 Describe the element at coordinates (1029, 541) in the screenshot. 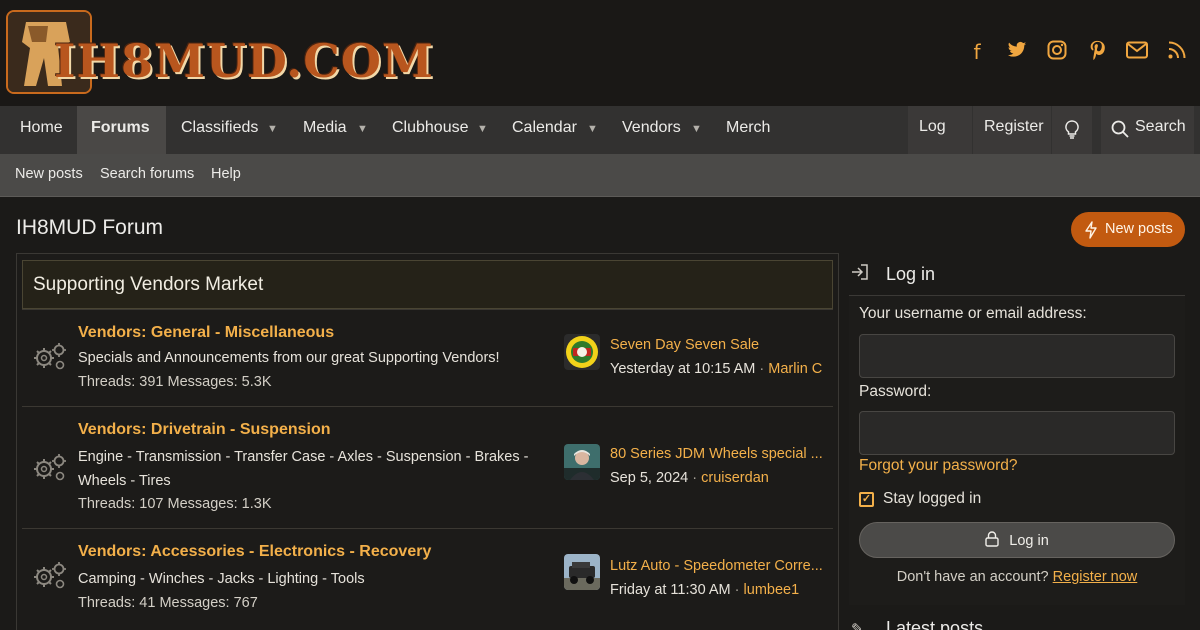

I see `login-button-label: Log in` at that location.